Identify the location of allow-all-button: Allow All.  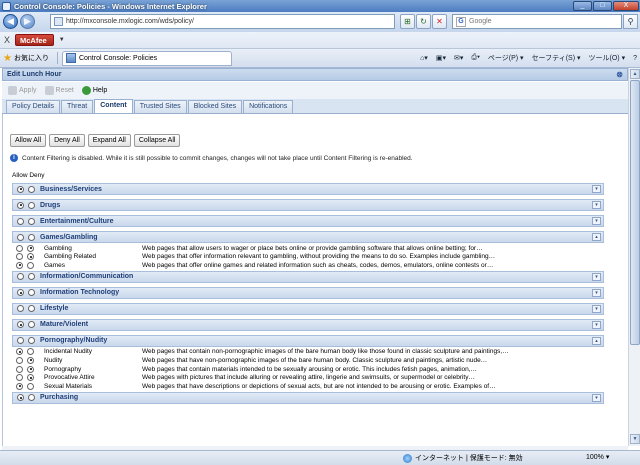
(28, 140).